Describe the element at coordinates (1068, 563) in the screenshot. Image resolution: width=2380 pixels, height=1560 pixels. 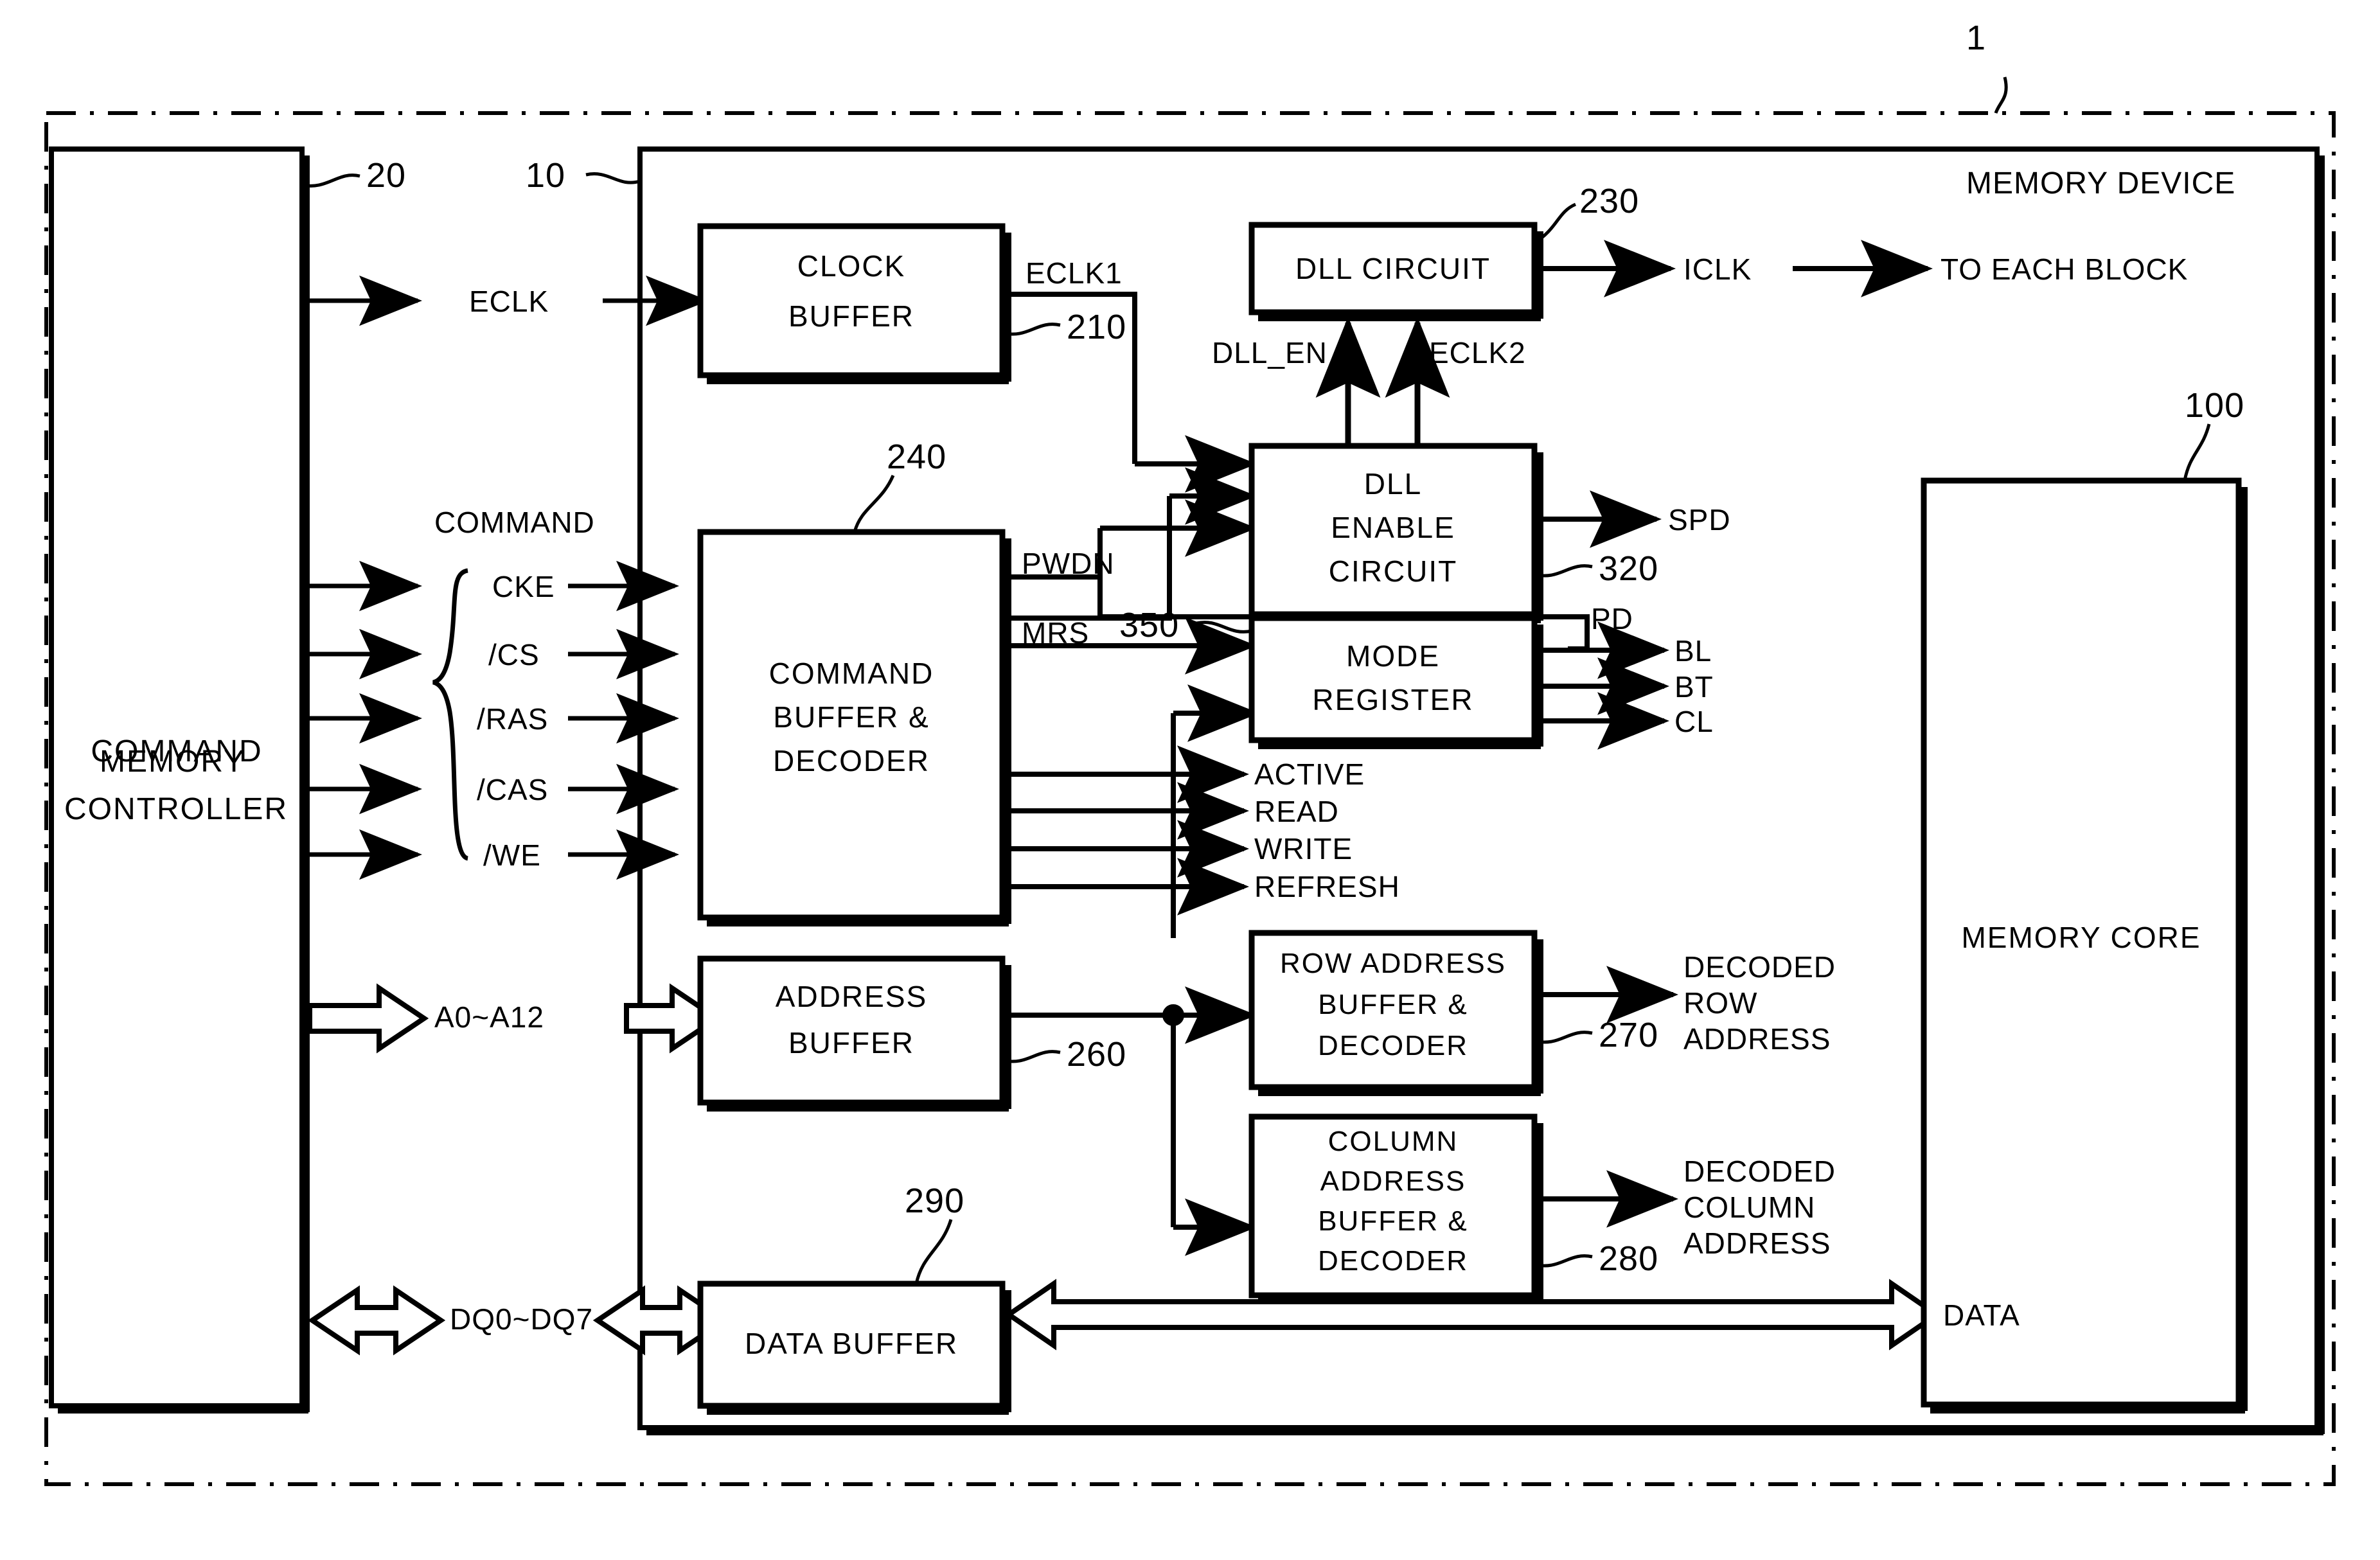
I see `signal-pwdn: PWDN` at that location.